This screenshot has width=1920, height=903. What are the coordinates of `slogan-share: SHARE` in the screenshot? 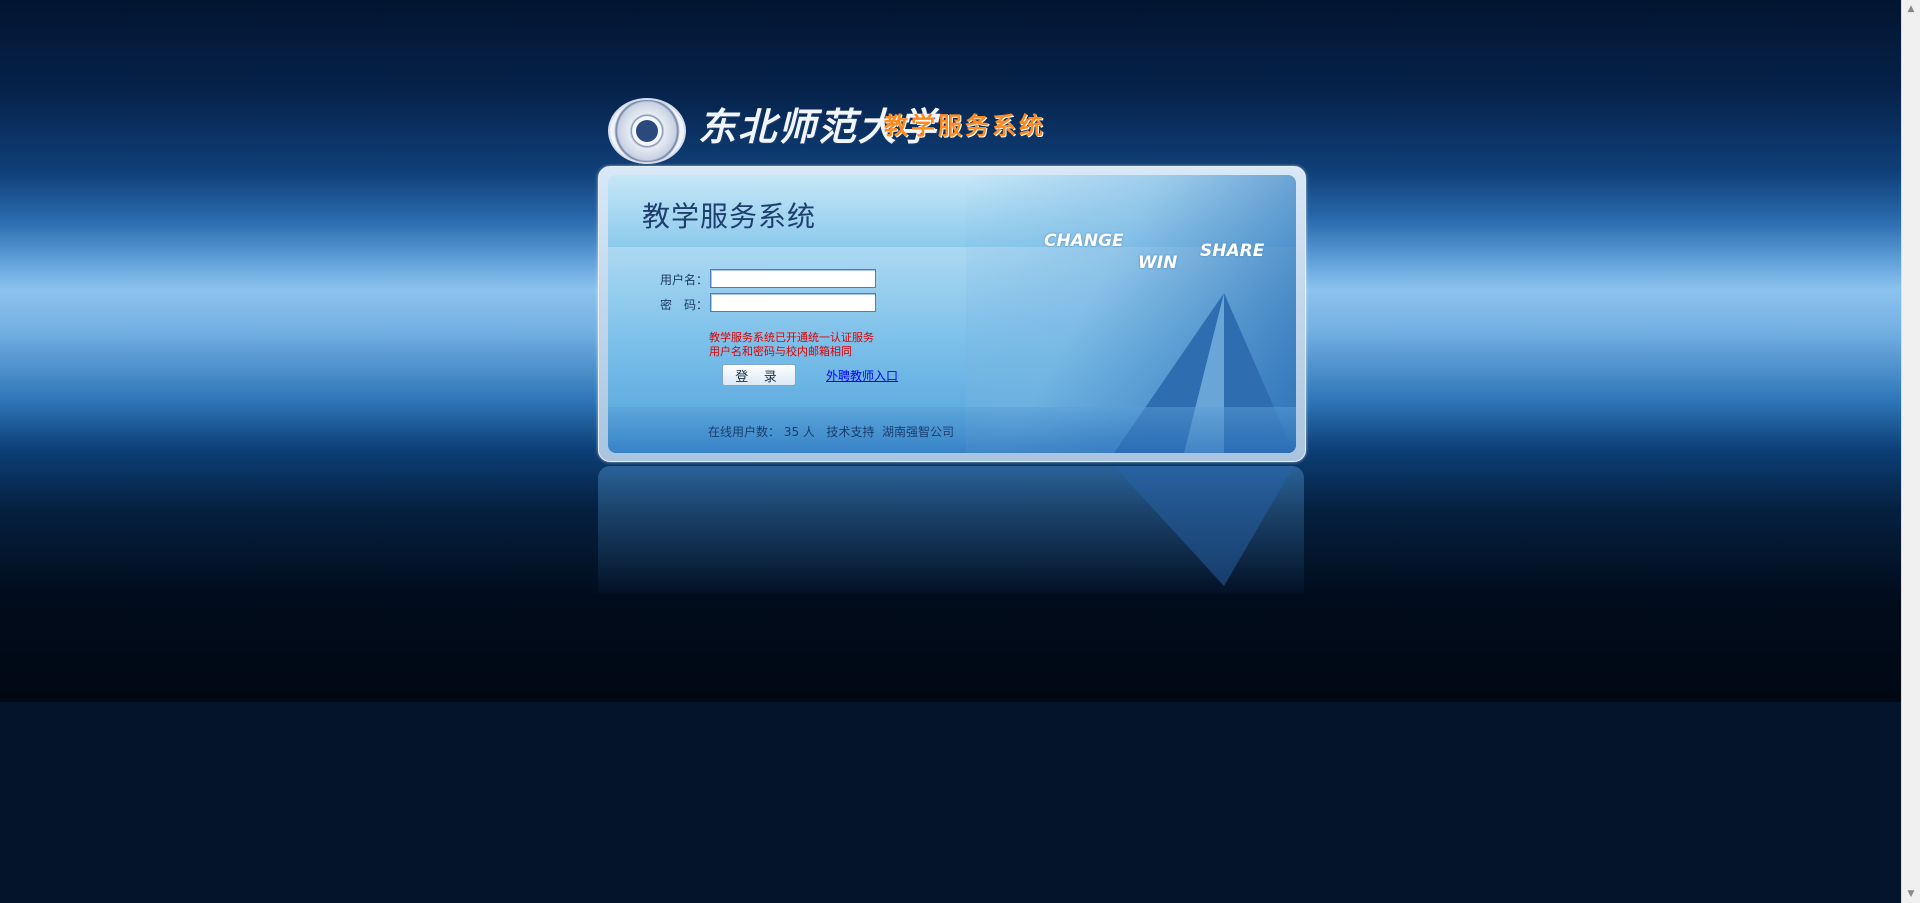 It's located at (1232, 251).